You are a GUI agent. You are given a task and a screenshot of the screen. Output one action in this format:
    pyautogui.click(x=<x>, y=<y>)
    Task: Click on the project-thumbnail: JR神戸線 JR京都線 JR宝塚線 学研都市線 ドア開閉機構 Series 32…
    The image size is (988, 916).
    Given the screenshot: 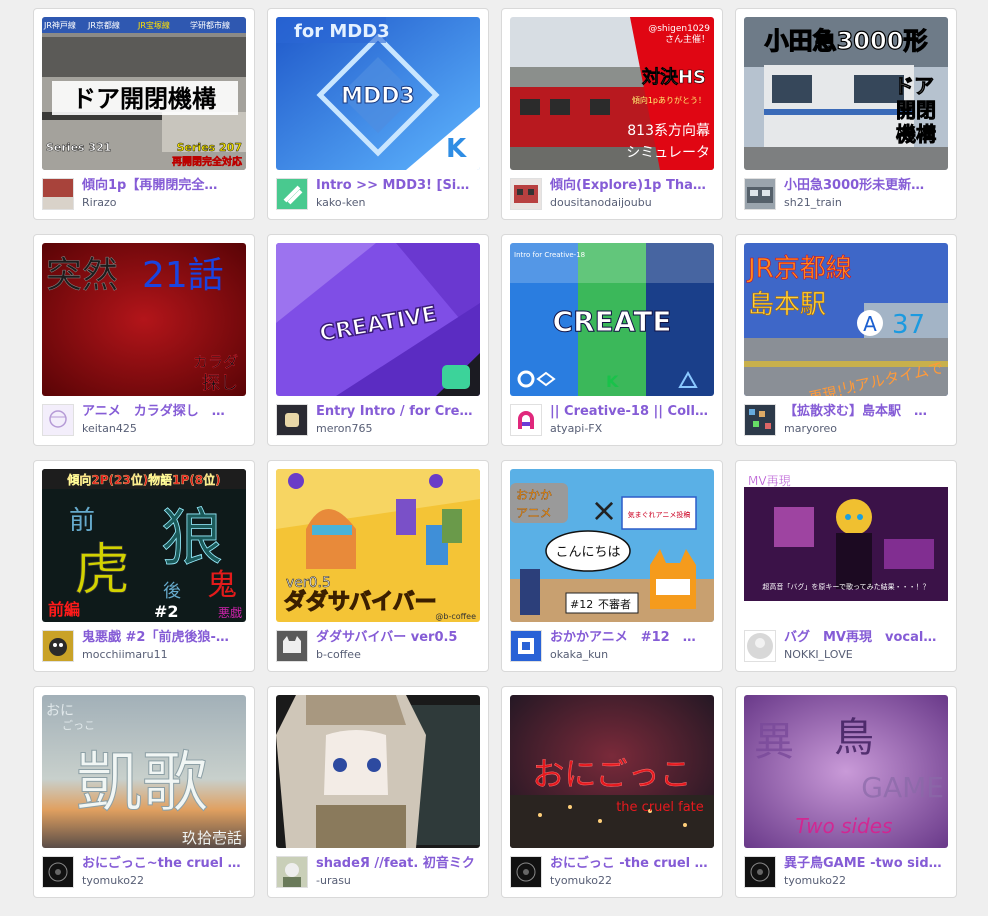 What is the action you would take?
    pyautogui.click(x=144, y=93)
    